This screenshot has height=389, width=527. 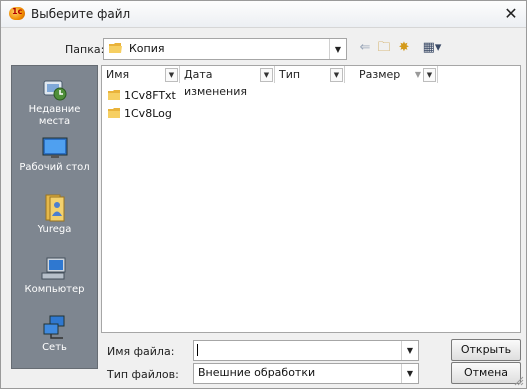 What do you see at coordinates (511, 14) in the screenshot?
I see `close-button: ✕` at bounding box center [511, 14].